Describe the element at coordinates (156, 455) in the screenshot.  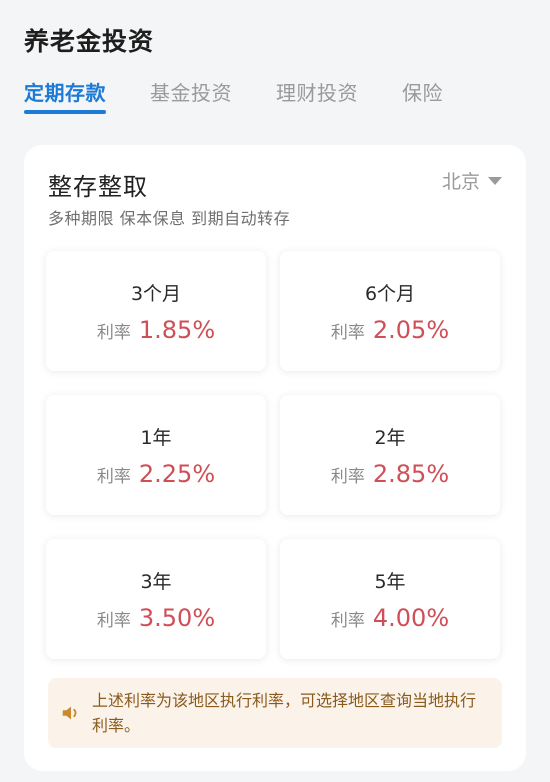
I see `rate-cell-1-year: 1年 利率 2.25%` at that location.